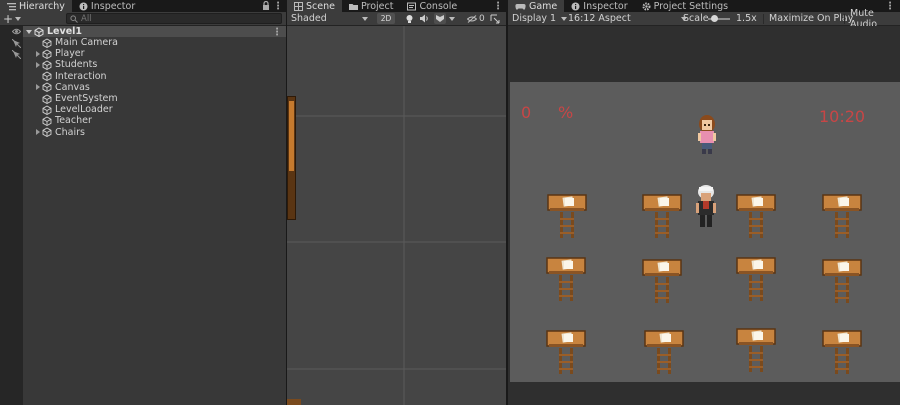 This screenshot has width=900, height=405. What do you see at coordinates (696, 18) in the screenshot?
I see `scale-label: Scale` at bounding box center [696, 18].